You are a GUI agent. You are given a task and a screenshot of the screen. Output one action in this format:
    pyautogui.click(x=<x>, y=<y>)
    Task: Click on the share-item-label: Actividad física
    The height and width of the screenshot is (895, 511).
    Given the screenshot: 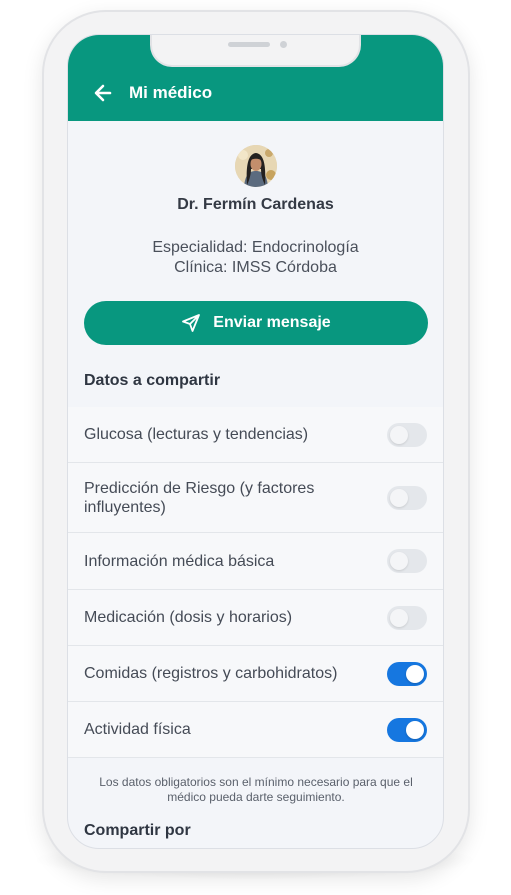 What is the action you would take?
    pyautogui.click(x=137, y=729)
    